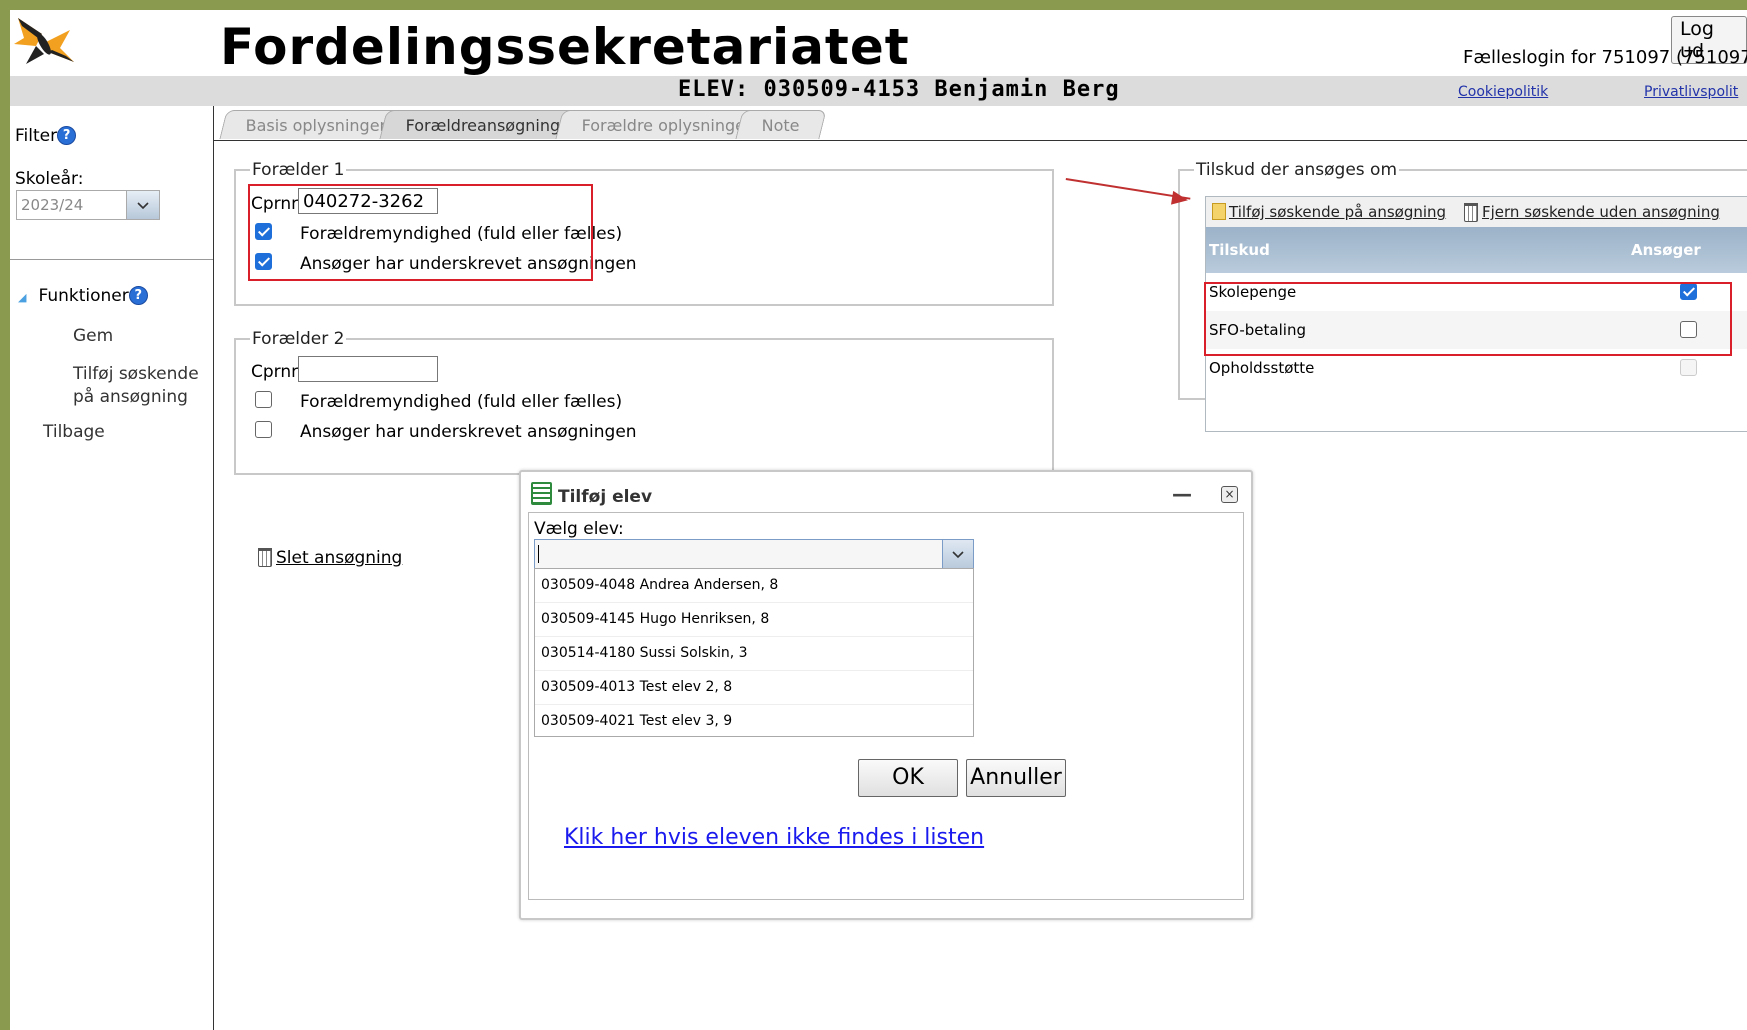 This screenshot has width=1747, height=1030. What do you see at coordinates (754, 688) in the screenshot?
I see `student-option: 030509-4013 Test elev 2, 8` at bounding box center [754, 688].